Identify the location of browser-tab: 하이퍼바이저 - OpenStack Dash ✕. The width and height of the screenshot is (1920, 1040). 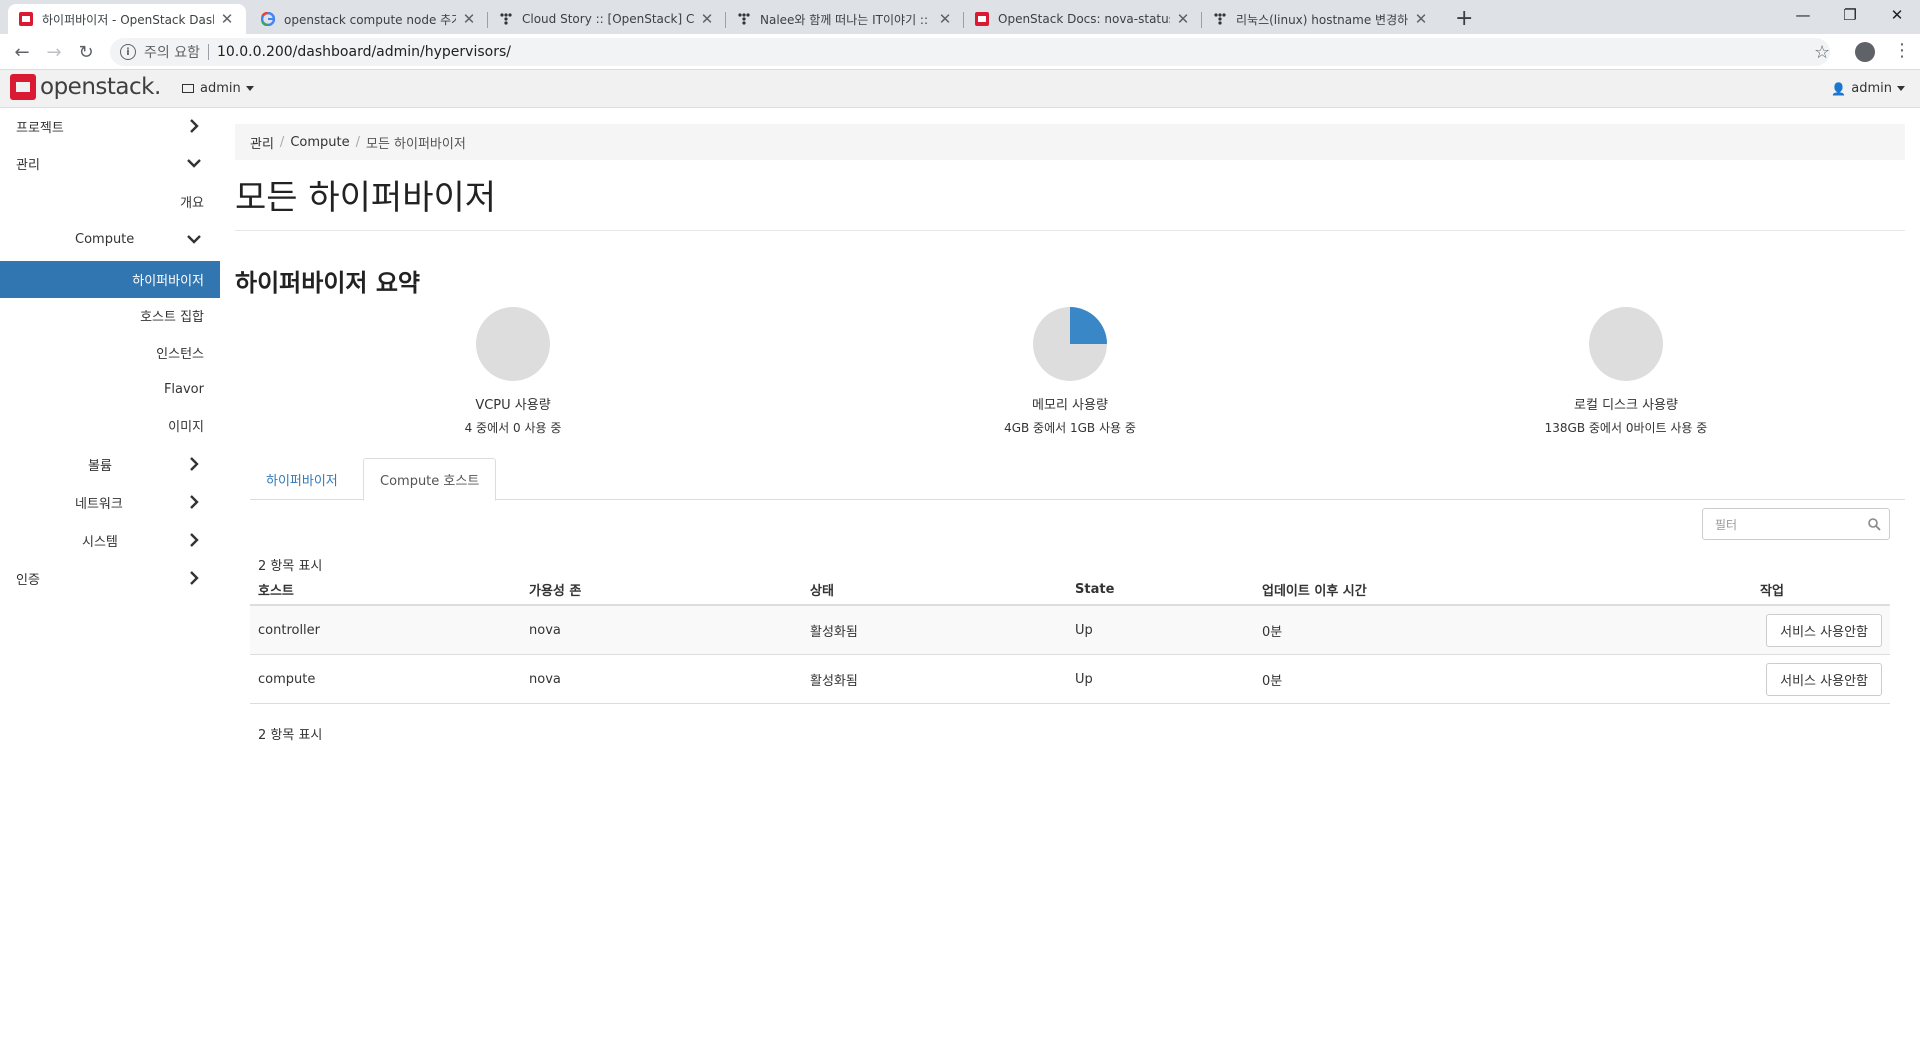
(127, 19).